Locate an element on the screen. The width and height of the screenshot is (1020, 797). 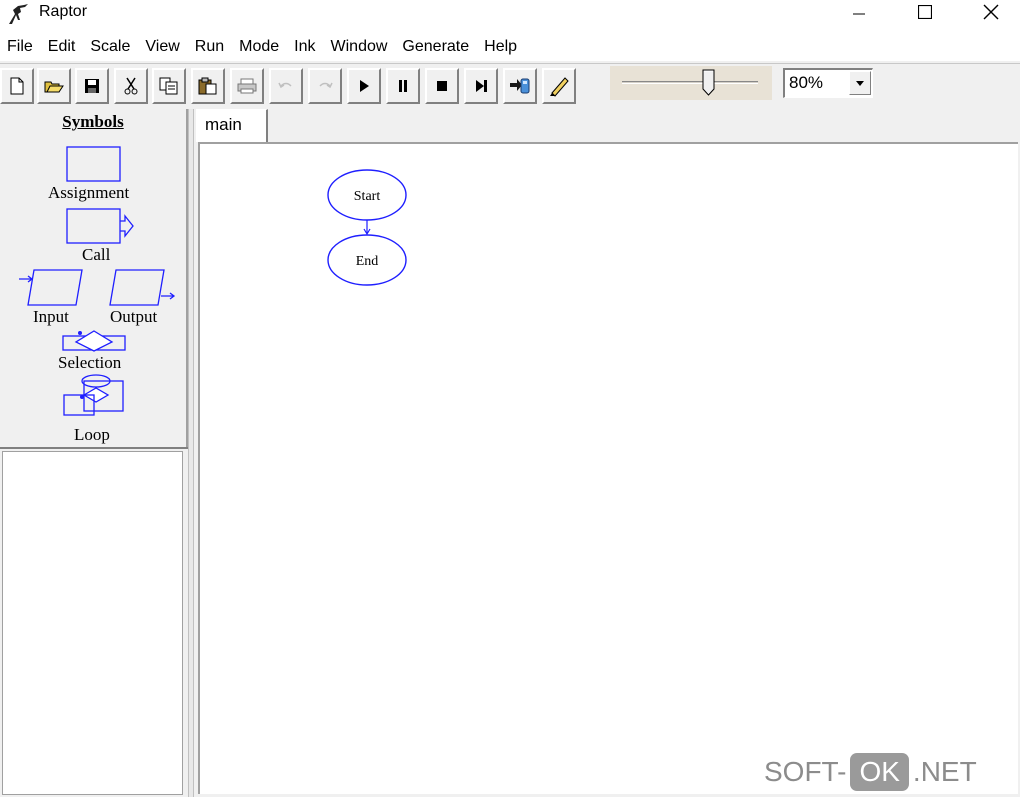
variables-list is located at coordinates (92, 623).